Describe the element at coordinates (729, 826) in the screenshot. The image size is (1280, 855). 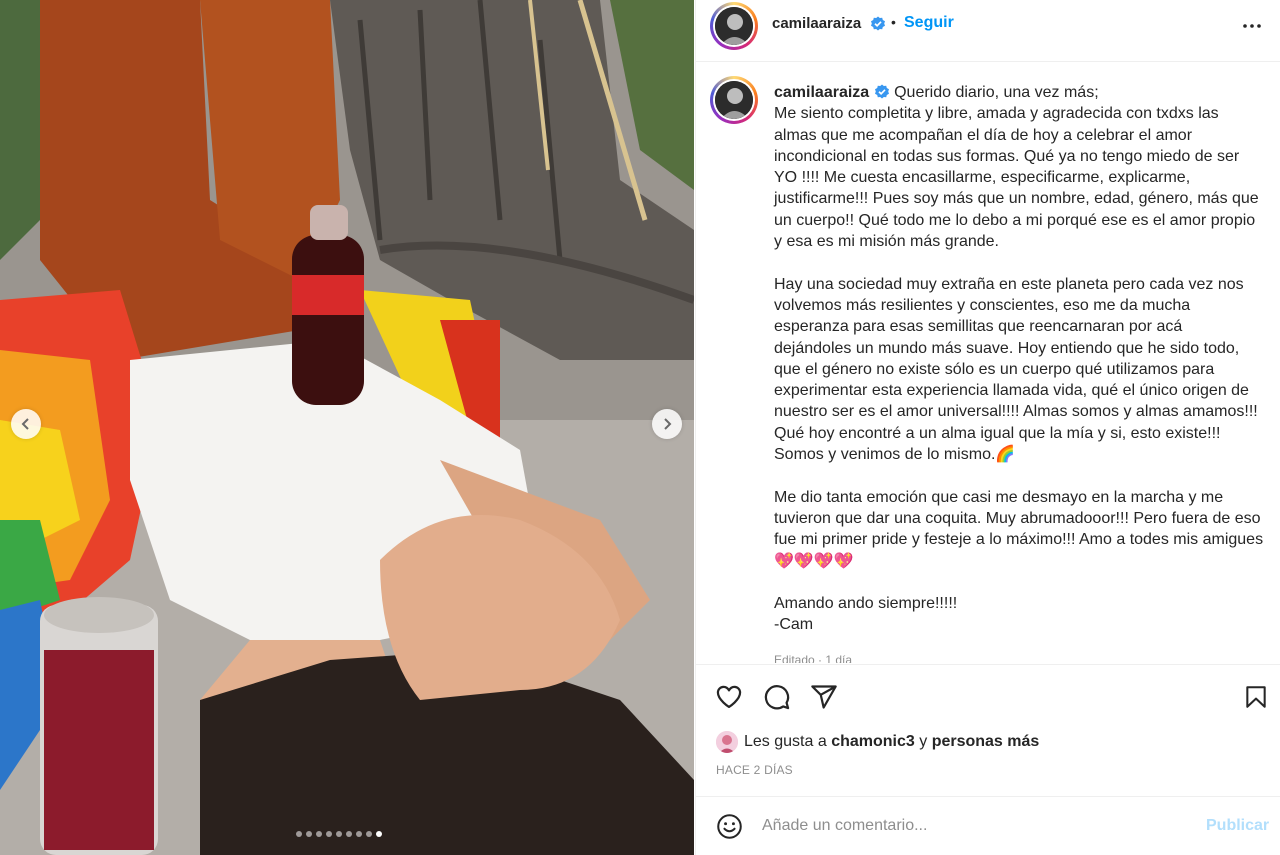
I see `emoji-icon` at that location.